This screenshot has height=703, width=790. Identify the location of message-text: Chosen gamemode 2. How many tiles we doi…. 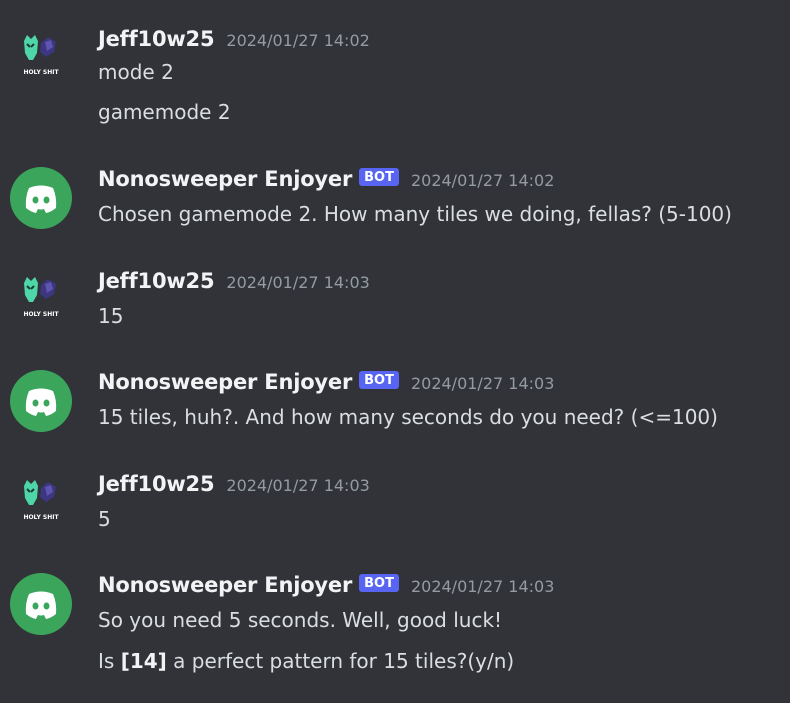
(415, 214).